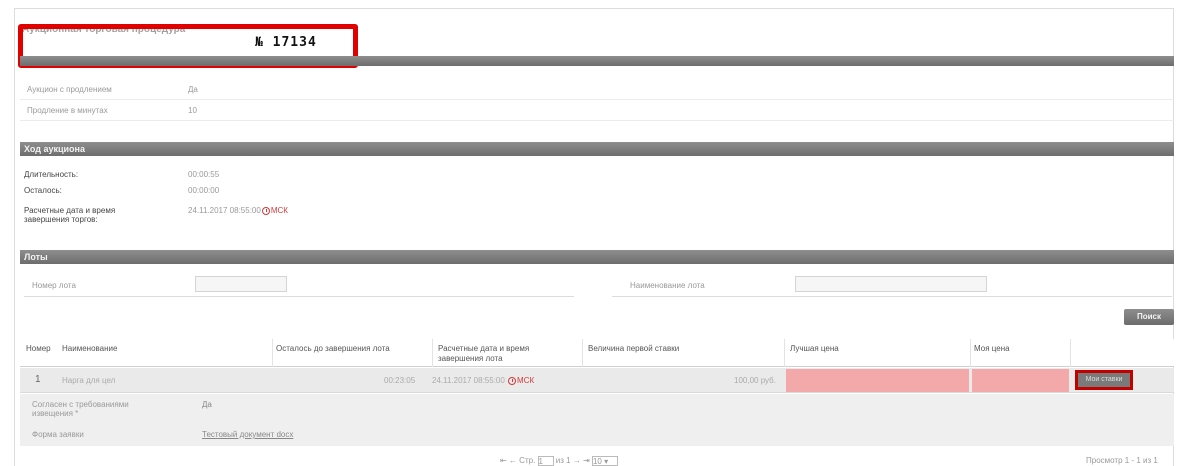 The width and height of the screenshot is (1179, 466). Describe the element at coordinates (58, 434) in the screenshot. I see `form-label: Форма заявки` at that location.